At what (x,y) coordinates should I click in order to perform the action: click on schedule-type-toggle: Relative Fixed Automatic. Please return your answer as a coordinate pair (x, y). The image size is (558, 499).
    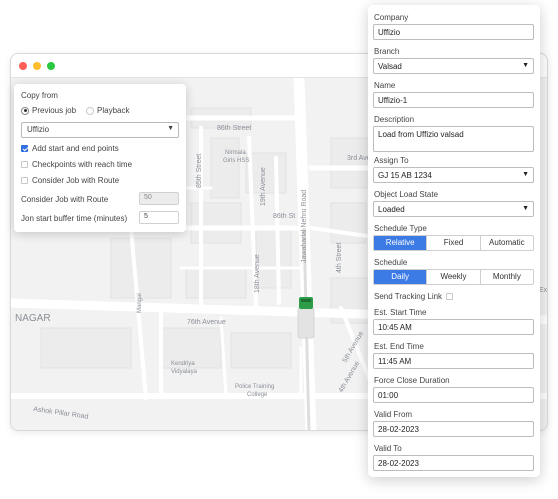
    Looking at the image, I should click on (453, 243).